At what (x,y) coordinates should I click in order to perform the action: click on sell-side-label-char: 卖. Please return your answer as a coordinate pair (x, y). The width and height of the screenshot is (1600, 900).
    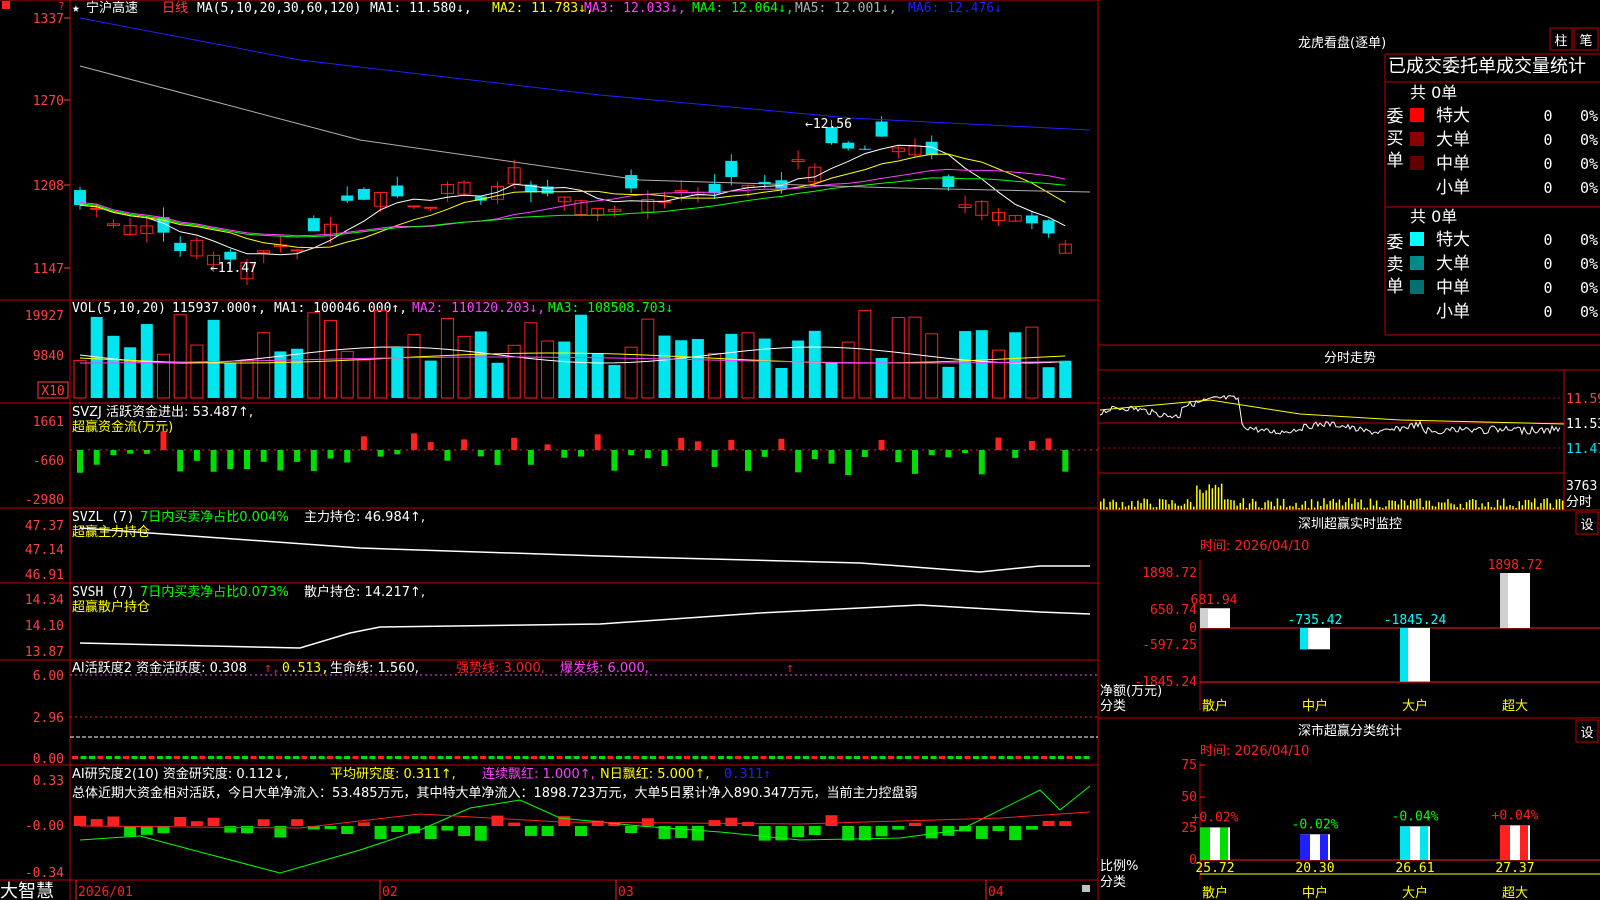
    Looking at the image, I should click on (1395, 265).